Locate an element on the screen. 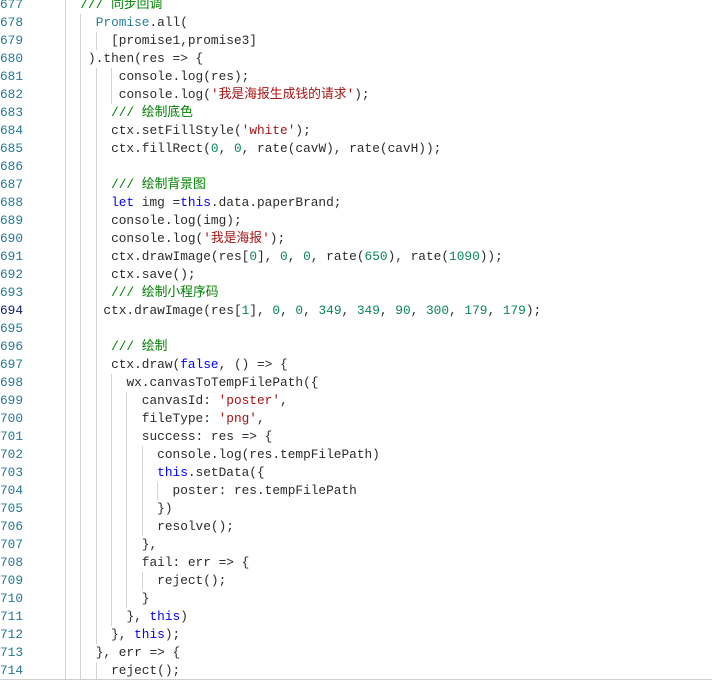  code-line: console.log('我是海报生成钱的请求'); is located at coordinates (388, 95).